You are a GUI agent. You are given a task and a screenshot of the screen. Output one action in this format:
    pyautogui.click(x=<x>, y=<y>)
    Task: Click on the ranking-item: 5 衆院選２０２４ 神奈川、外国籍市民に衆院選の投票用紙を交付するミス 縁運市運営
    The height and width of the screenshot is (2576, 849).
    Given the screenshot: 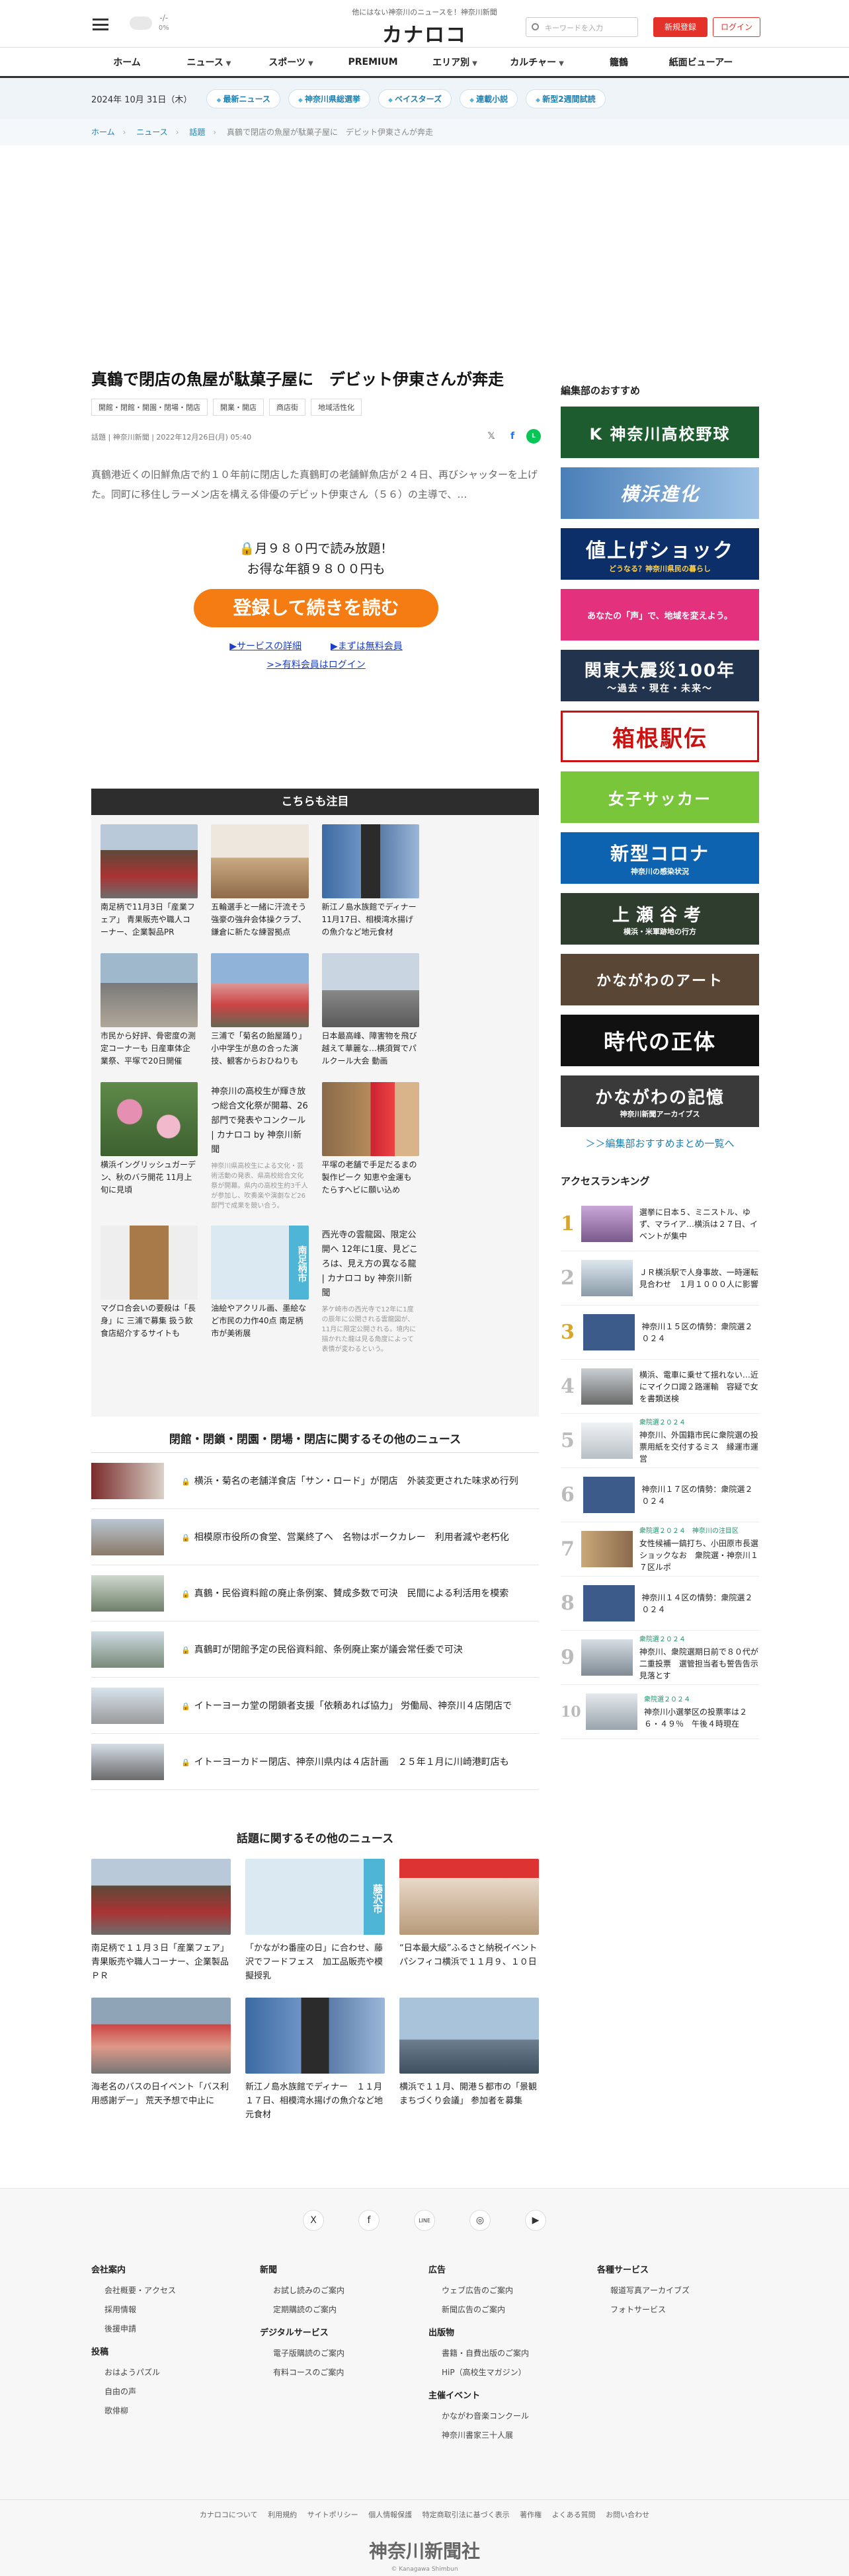 What is the action you would take?
    pyautogui.click(x=660, y=1441)
    